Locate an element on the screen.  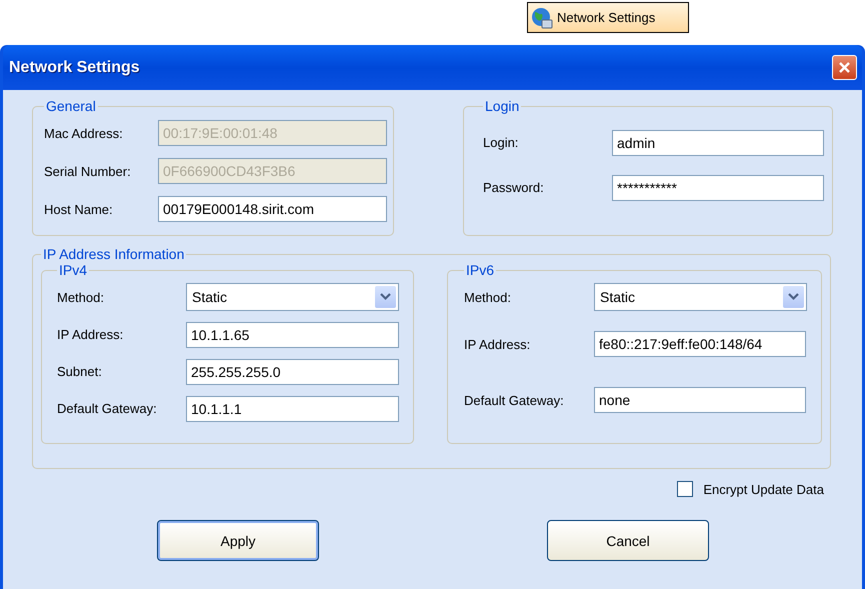
checkbox-label: Encrypt Update Data is located at coordinates (763, 489).